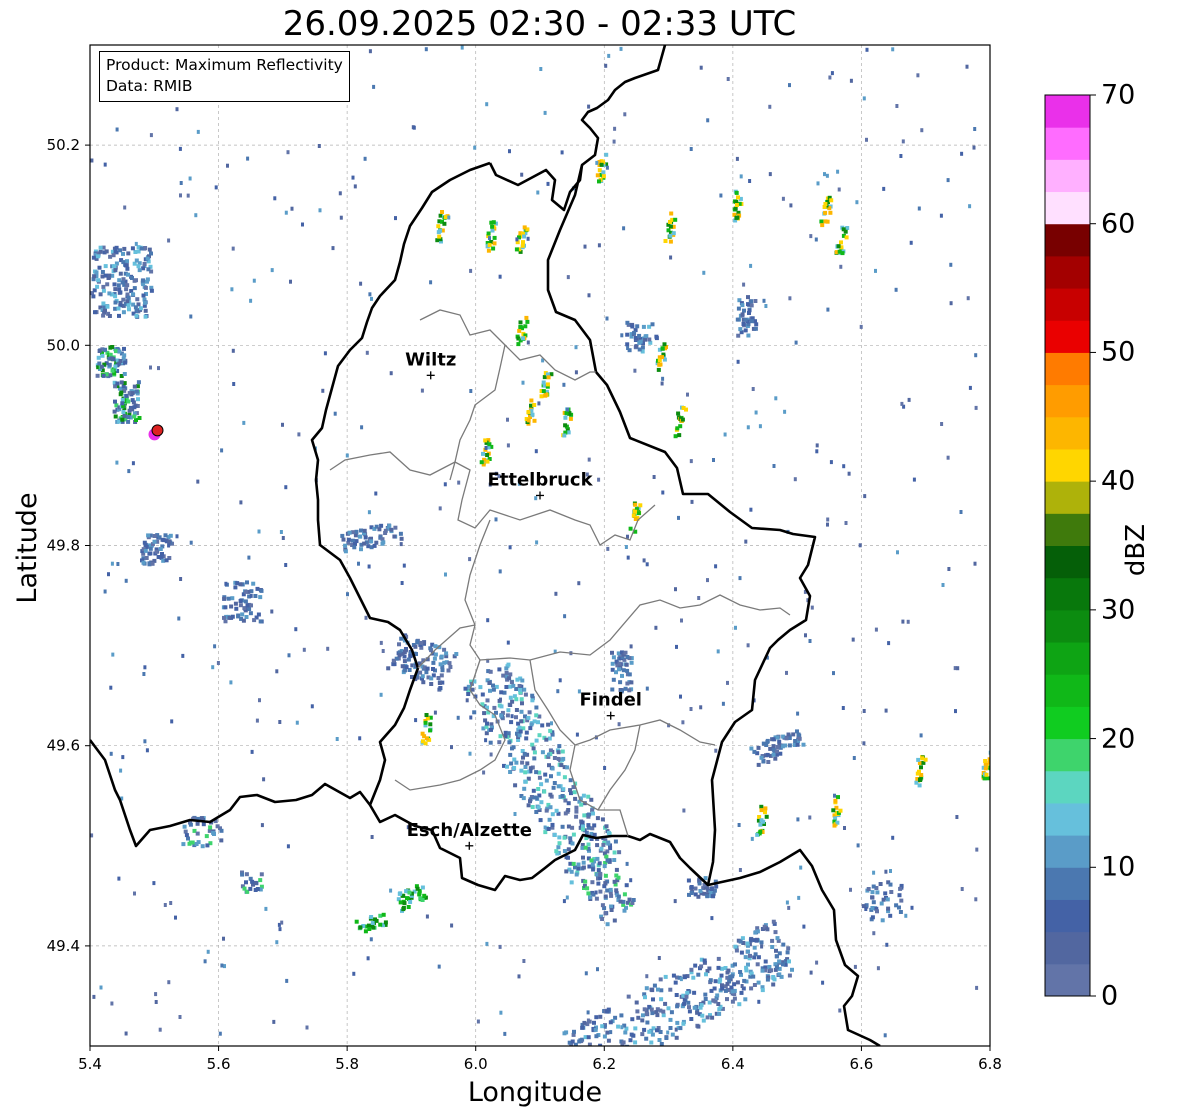 The image size is (1179, 1117). What do you see at coordinates (63, 145) in the screenshot?
I see `y-tick-label: 50.2` at bounding box center [63, 145].